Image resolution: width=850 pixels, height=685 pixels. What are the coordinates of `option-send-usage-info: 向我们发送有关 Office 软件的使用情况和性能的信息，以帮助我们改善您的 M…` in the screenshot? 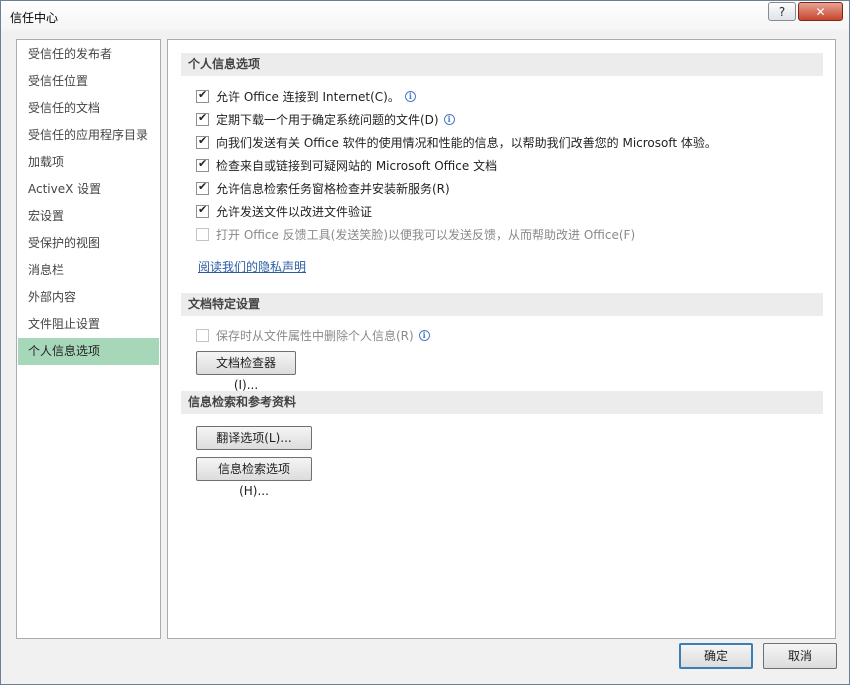 It's located at (456, 142).